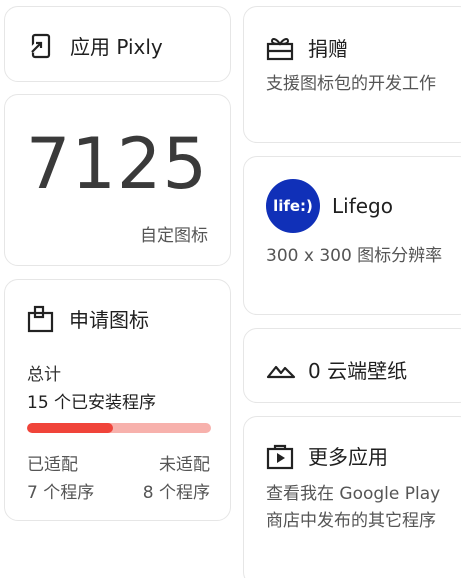 The height and width of the screenshot is (578, 461). I want to click on landscape-icon, so click(281, 370).